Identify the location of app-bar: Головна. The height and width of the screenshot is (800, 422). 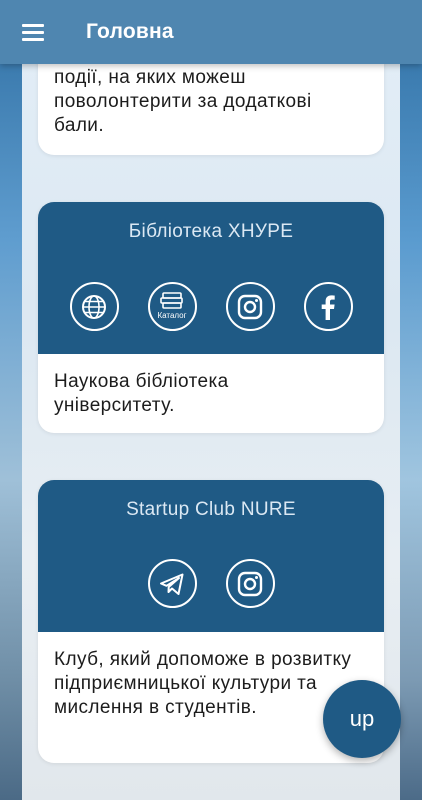
(211, 32).